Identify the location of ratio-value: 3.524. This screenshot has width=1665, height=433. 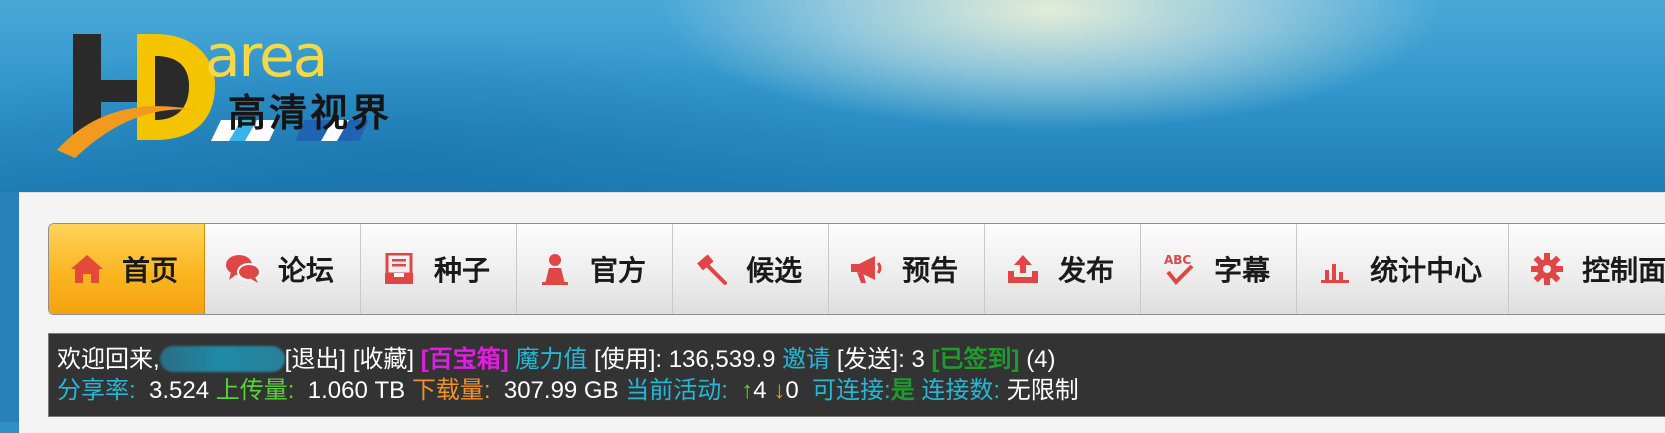
(179, 390).